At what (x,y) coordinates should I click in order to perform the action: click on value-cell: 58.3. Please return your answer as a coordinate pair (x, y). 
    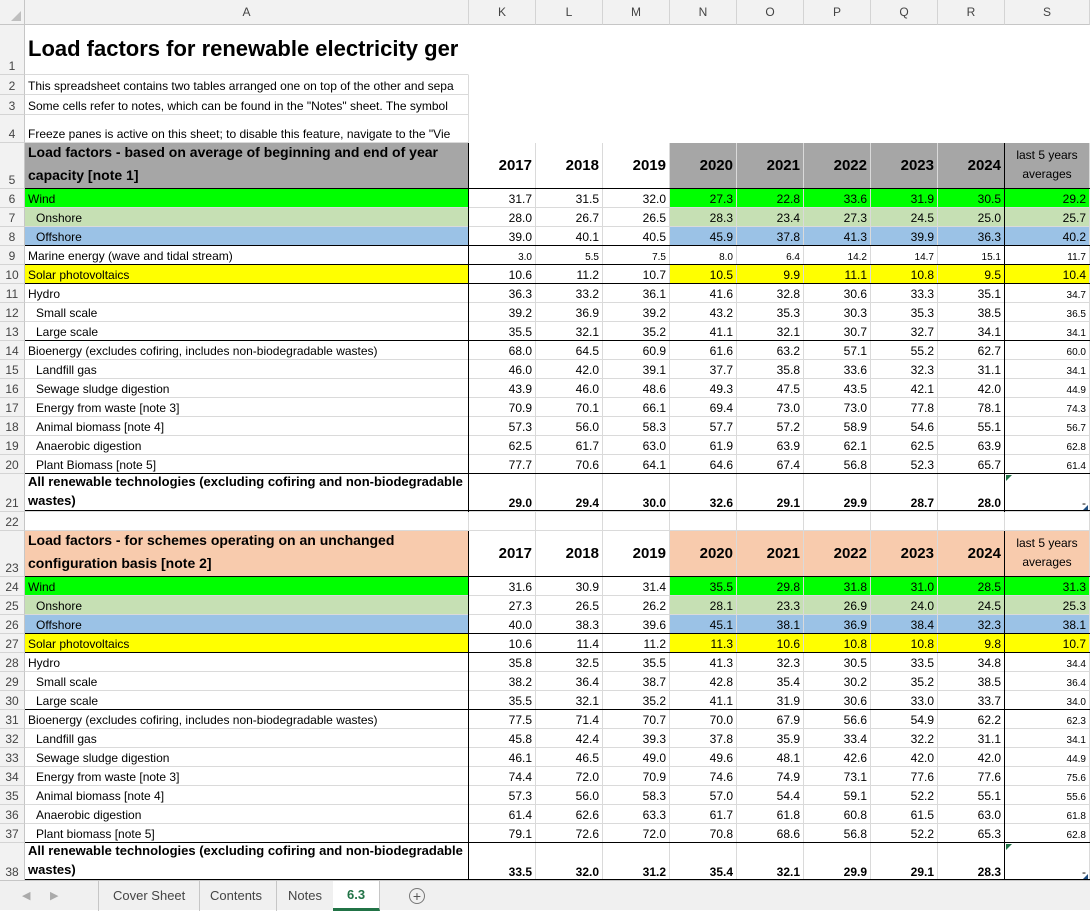
    Looking at the image, I should click on (636, 795).